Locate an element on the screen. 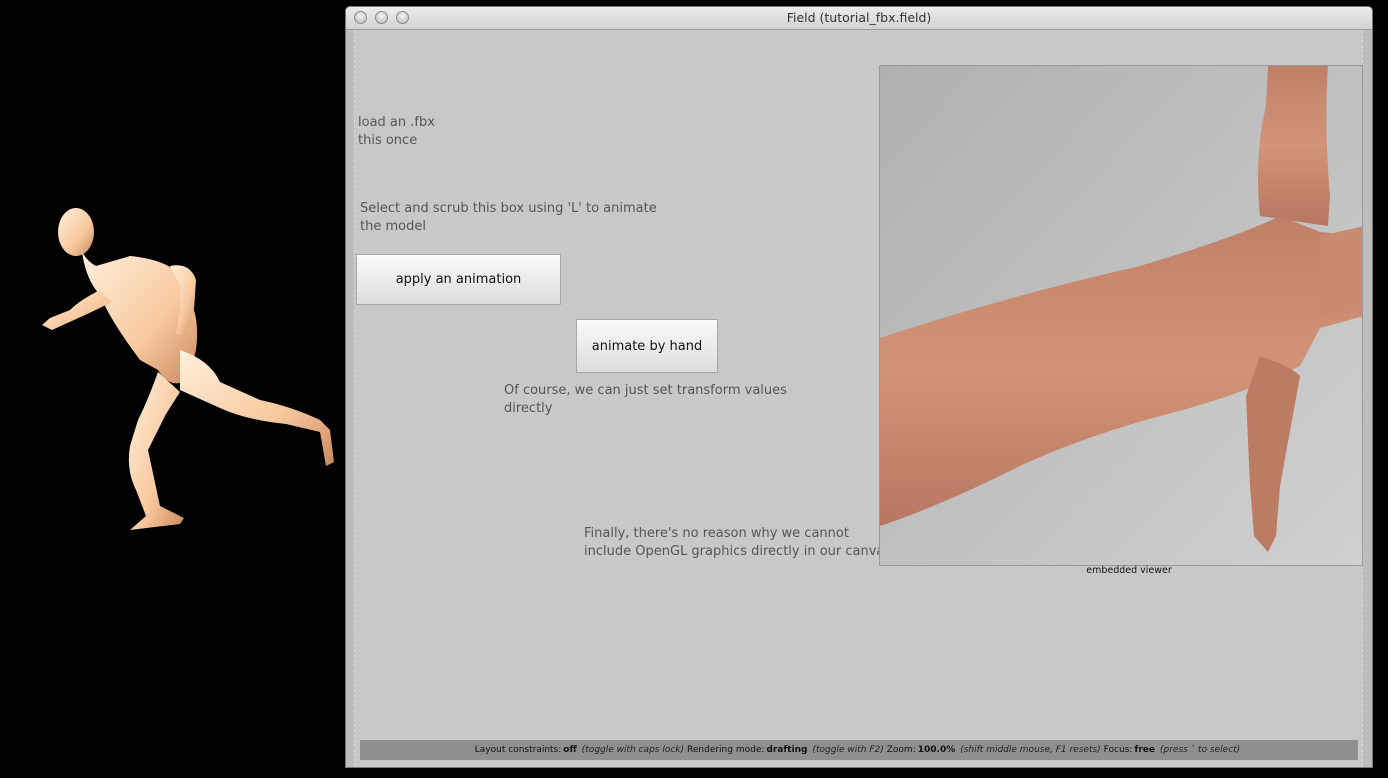  right-gutter is located at coordinates (1367, 398).